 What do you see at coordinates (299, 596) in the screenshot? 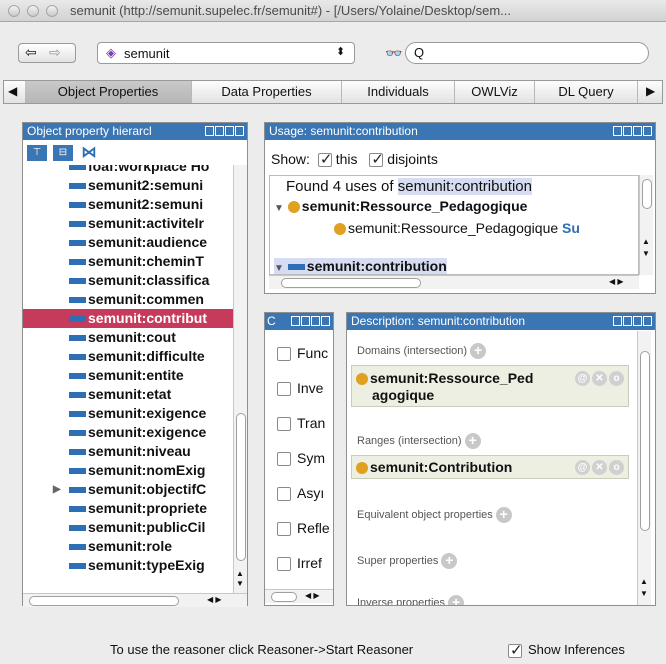
I see `characteristics-horizontal-scrollbar: ◀ ▶` at bounding box center [299, 596].